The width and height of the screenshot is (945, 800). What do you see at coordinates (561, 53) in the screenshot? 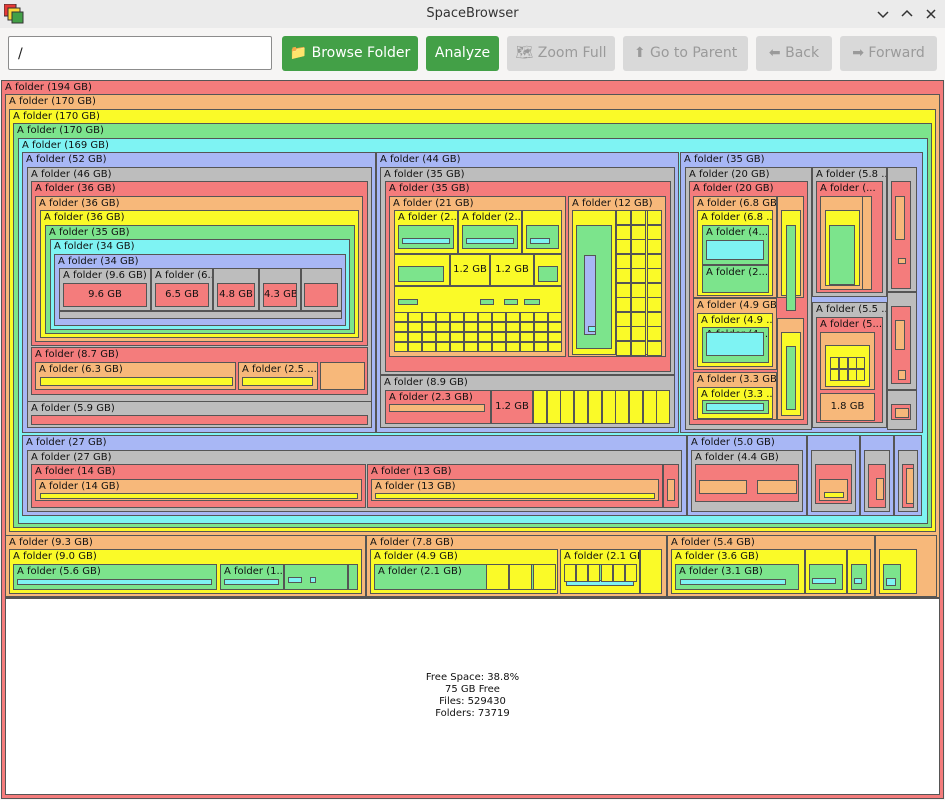
I see `zoom-full-button: 🗺 Zoom Full` at bounding box center [561, 53].